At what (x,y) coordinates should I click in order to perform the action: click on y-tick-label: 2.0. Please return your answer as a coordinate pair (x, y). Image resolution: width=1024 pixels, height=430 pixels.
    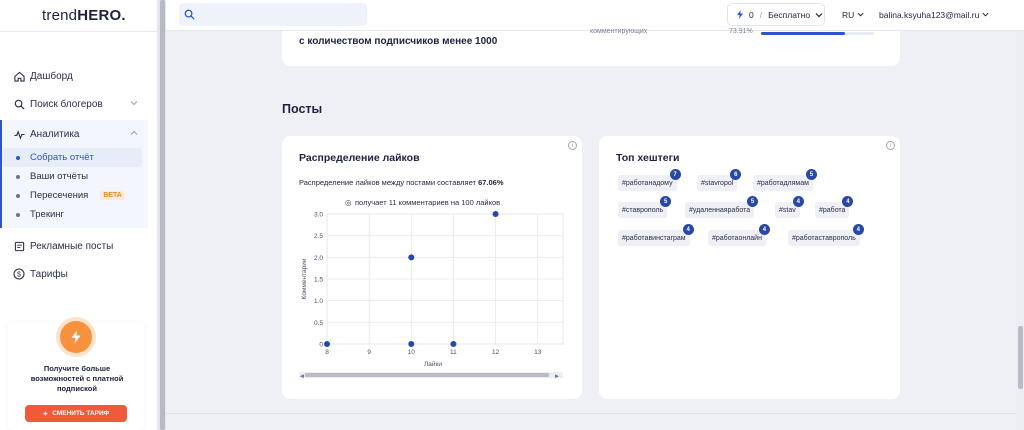
    Looking at the image, I should click on (318, 258).